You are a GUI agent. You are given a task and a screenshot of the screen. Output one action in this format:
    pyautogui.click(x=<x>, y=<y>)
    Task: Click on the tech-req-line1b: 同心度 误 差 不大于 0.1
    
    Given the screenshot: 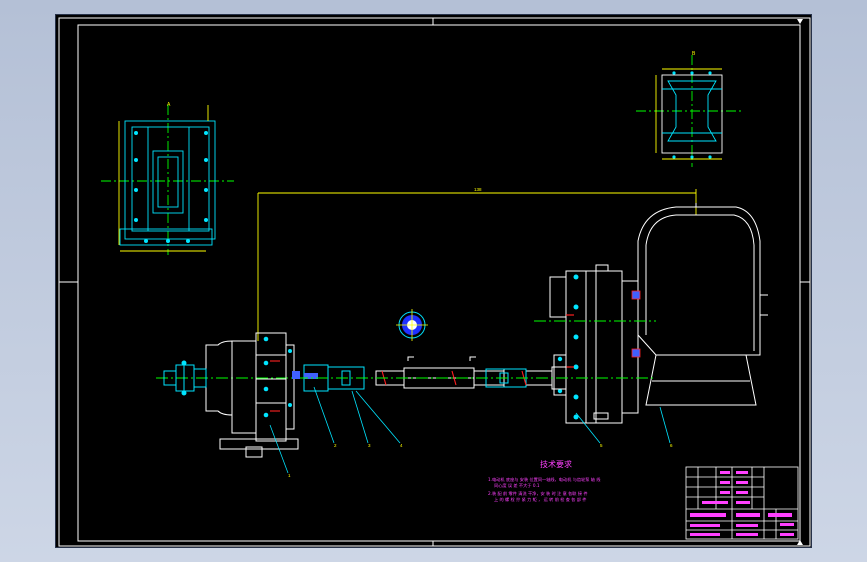 What is the action you would take?
    pyautogui.click(x=517, y=485)
    